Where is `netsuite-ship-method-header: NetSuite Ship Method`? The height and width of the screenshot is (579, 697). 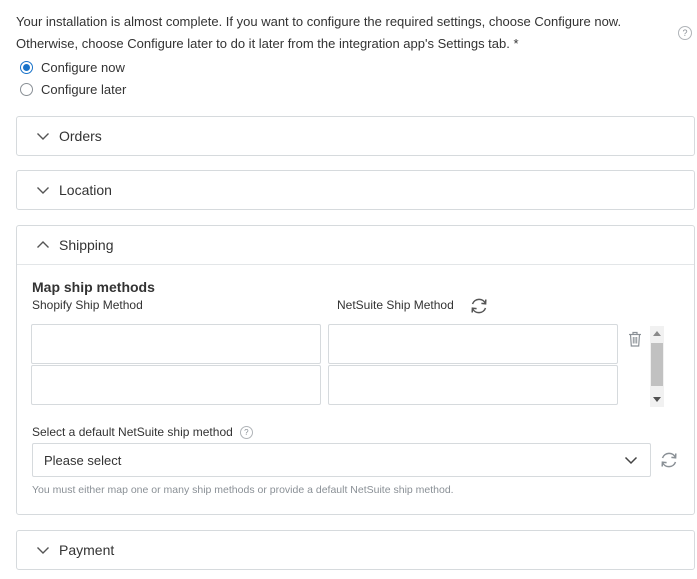
netsuite-ship-method-header: NetSuite Ship Method is located at coordinates (395, 305).